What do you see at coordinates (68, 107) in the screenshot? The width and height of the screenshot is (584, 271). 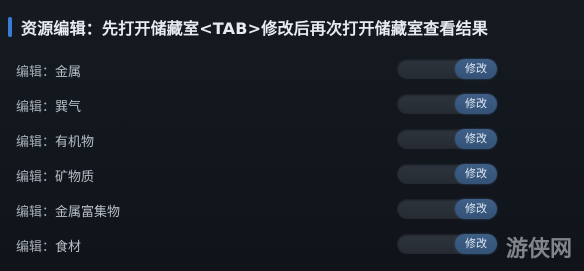 I see `resource-name: 巽气` at bounding box center [68, 107].